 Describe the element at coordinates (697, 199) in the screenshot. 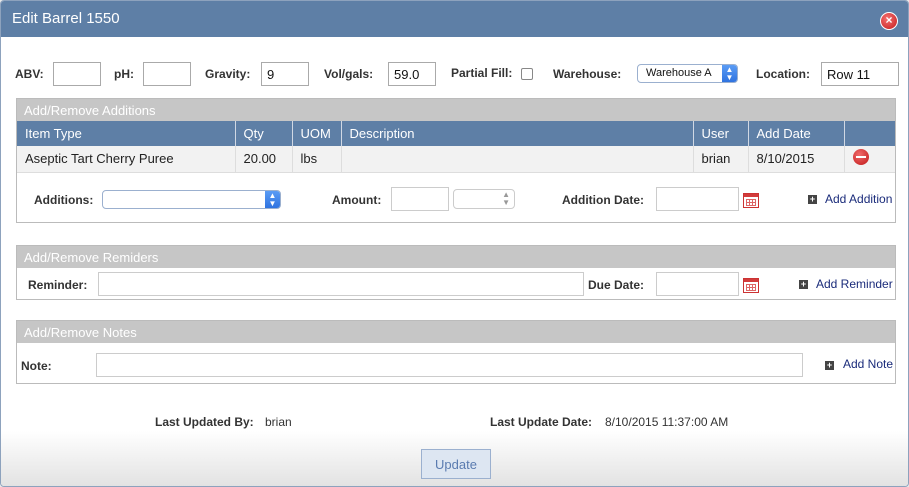

I see `addition-date-input` at that location.